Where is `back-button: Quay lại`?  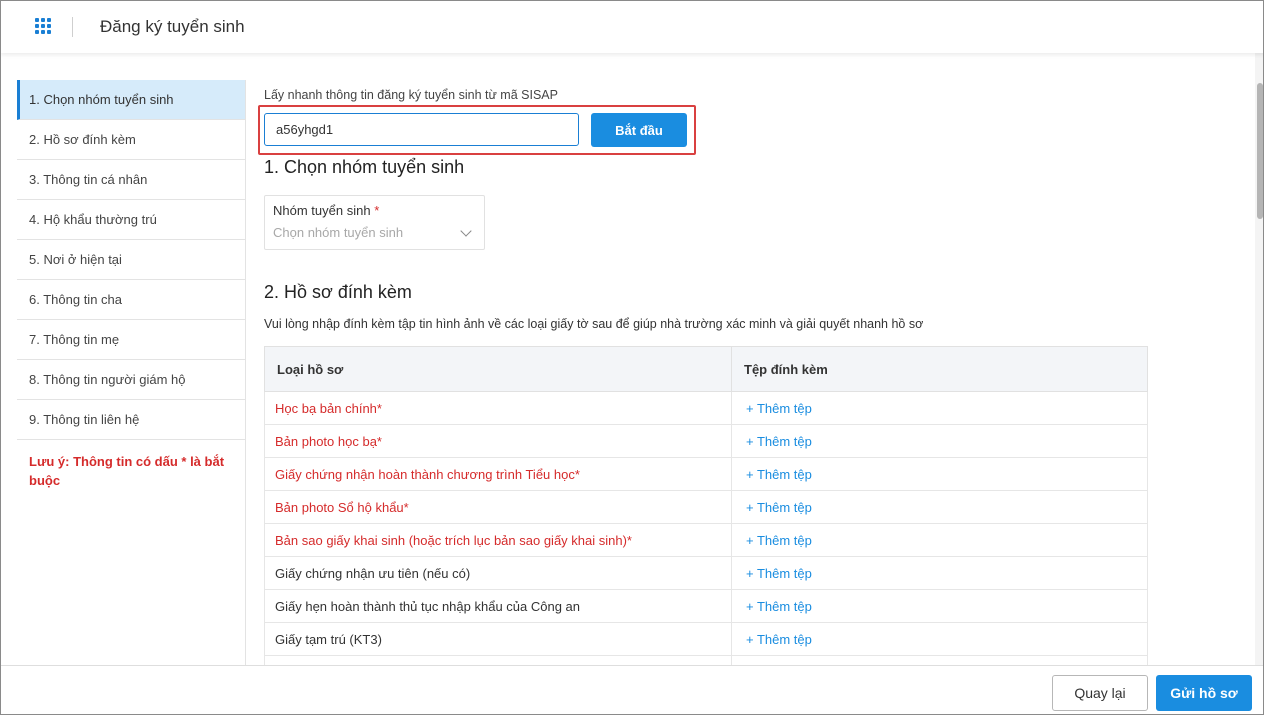
back-button: Quay lại is located at coordinates (1100, 693).